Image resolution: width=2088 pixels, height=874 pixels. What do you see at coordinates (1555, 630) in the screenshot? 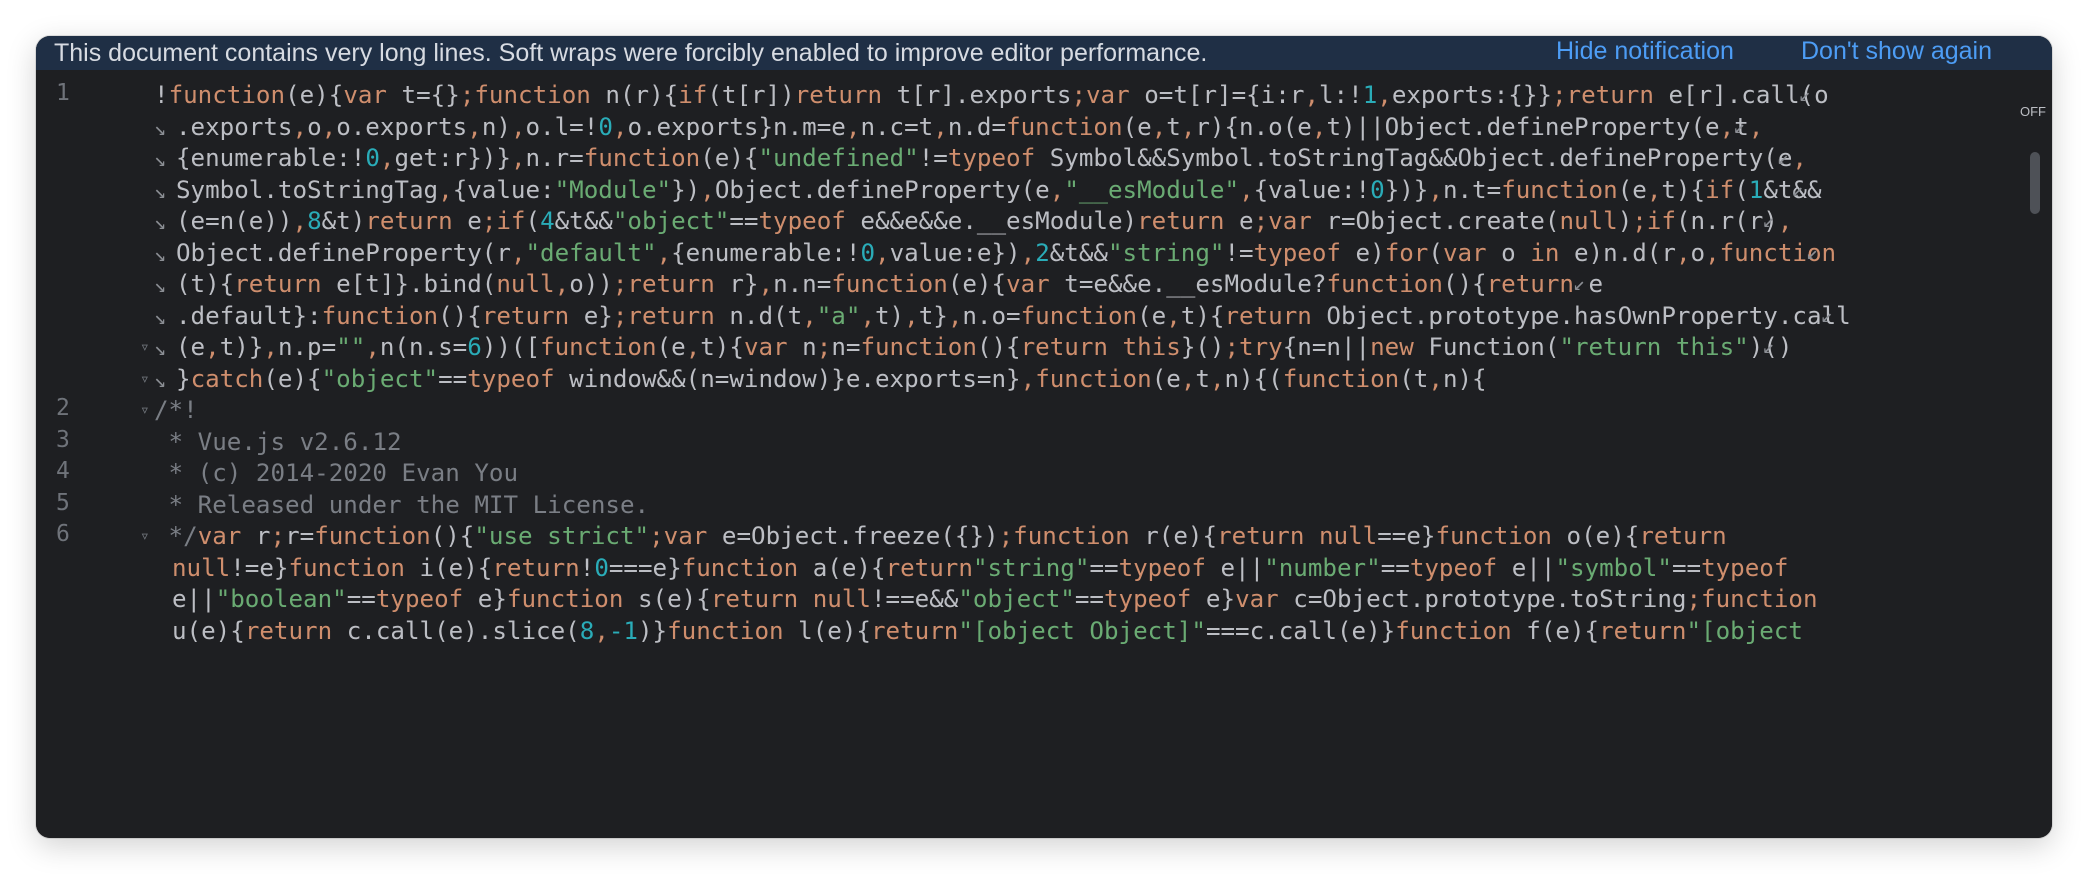
I see `code-token: f(e){` at bounding box center [1555, 630].